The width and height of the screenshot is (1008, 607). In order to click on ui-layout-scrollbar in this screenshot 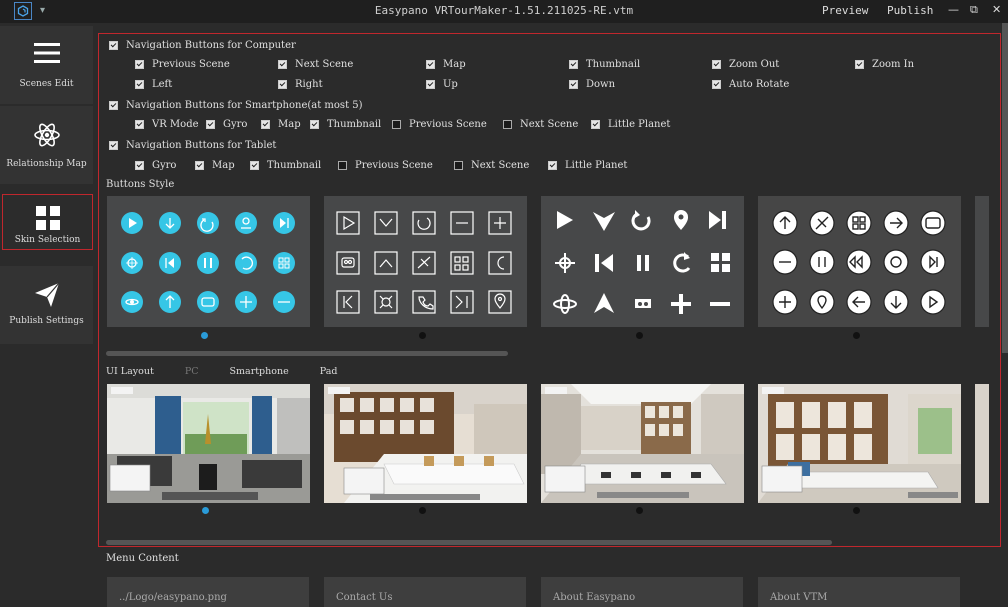, I will do `click(469, 542)`.